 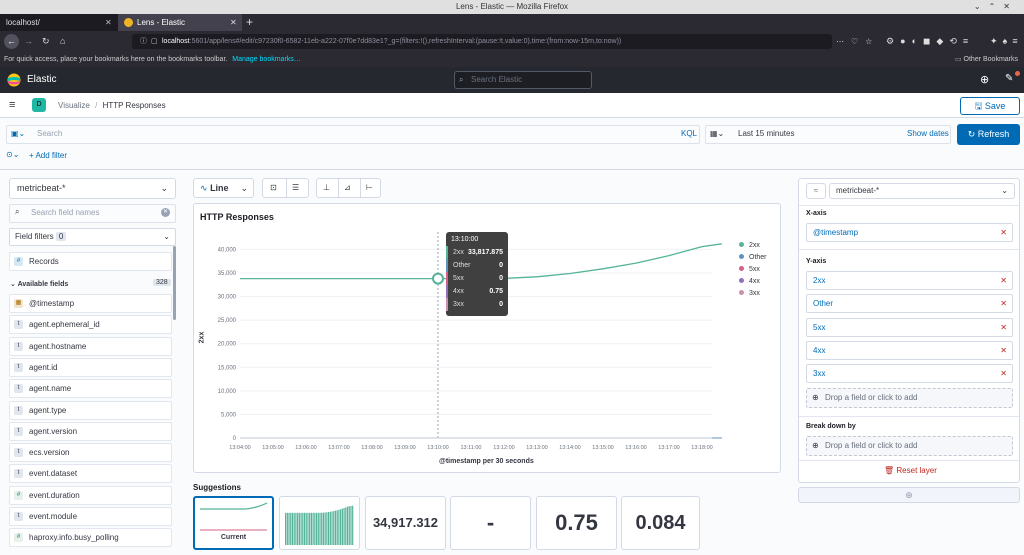 What do you see at coordinates (928, 133) in the screenshot?
I see `show-dates-link: Show dates` at bounding box center [928, 133].